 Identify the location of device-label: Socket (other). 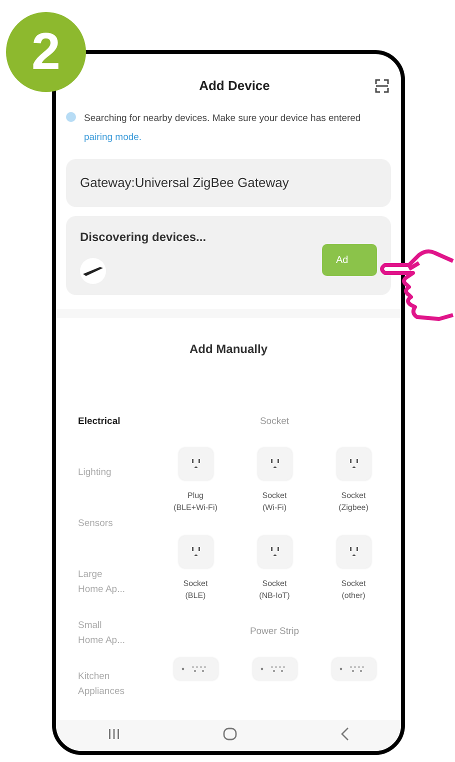
(353, 590).